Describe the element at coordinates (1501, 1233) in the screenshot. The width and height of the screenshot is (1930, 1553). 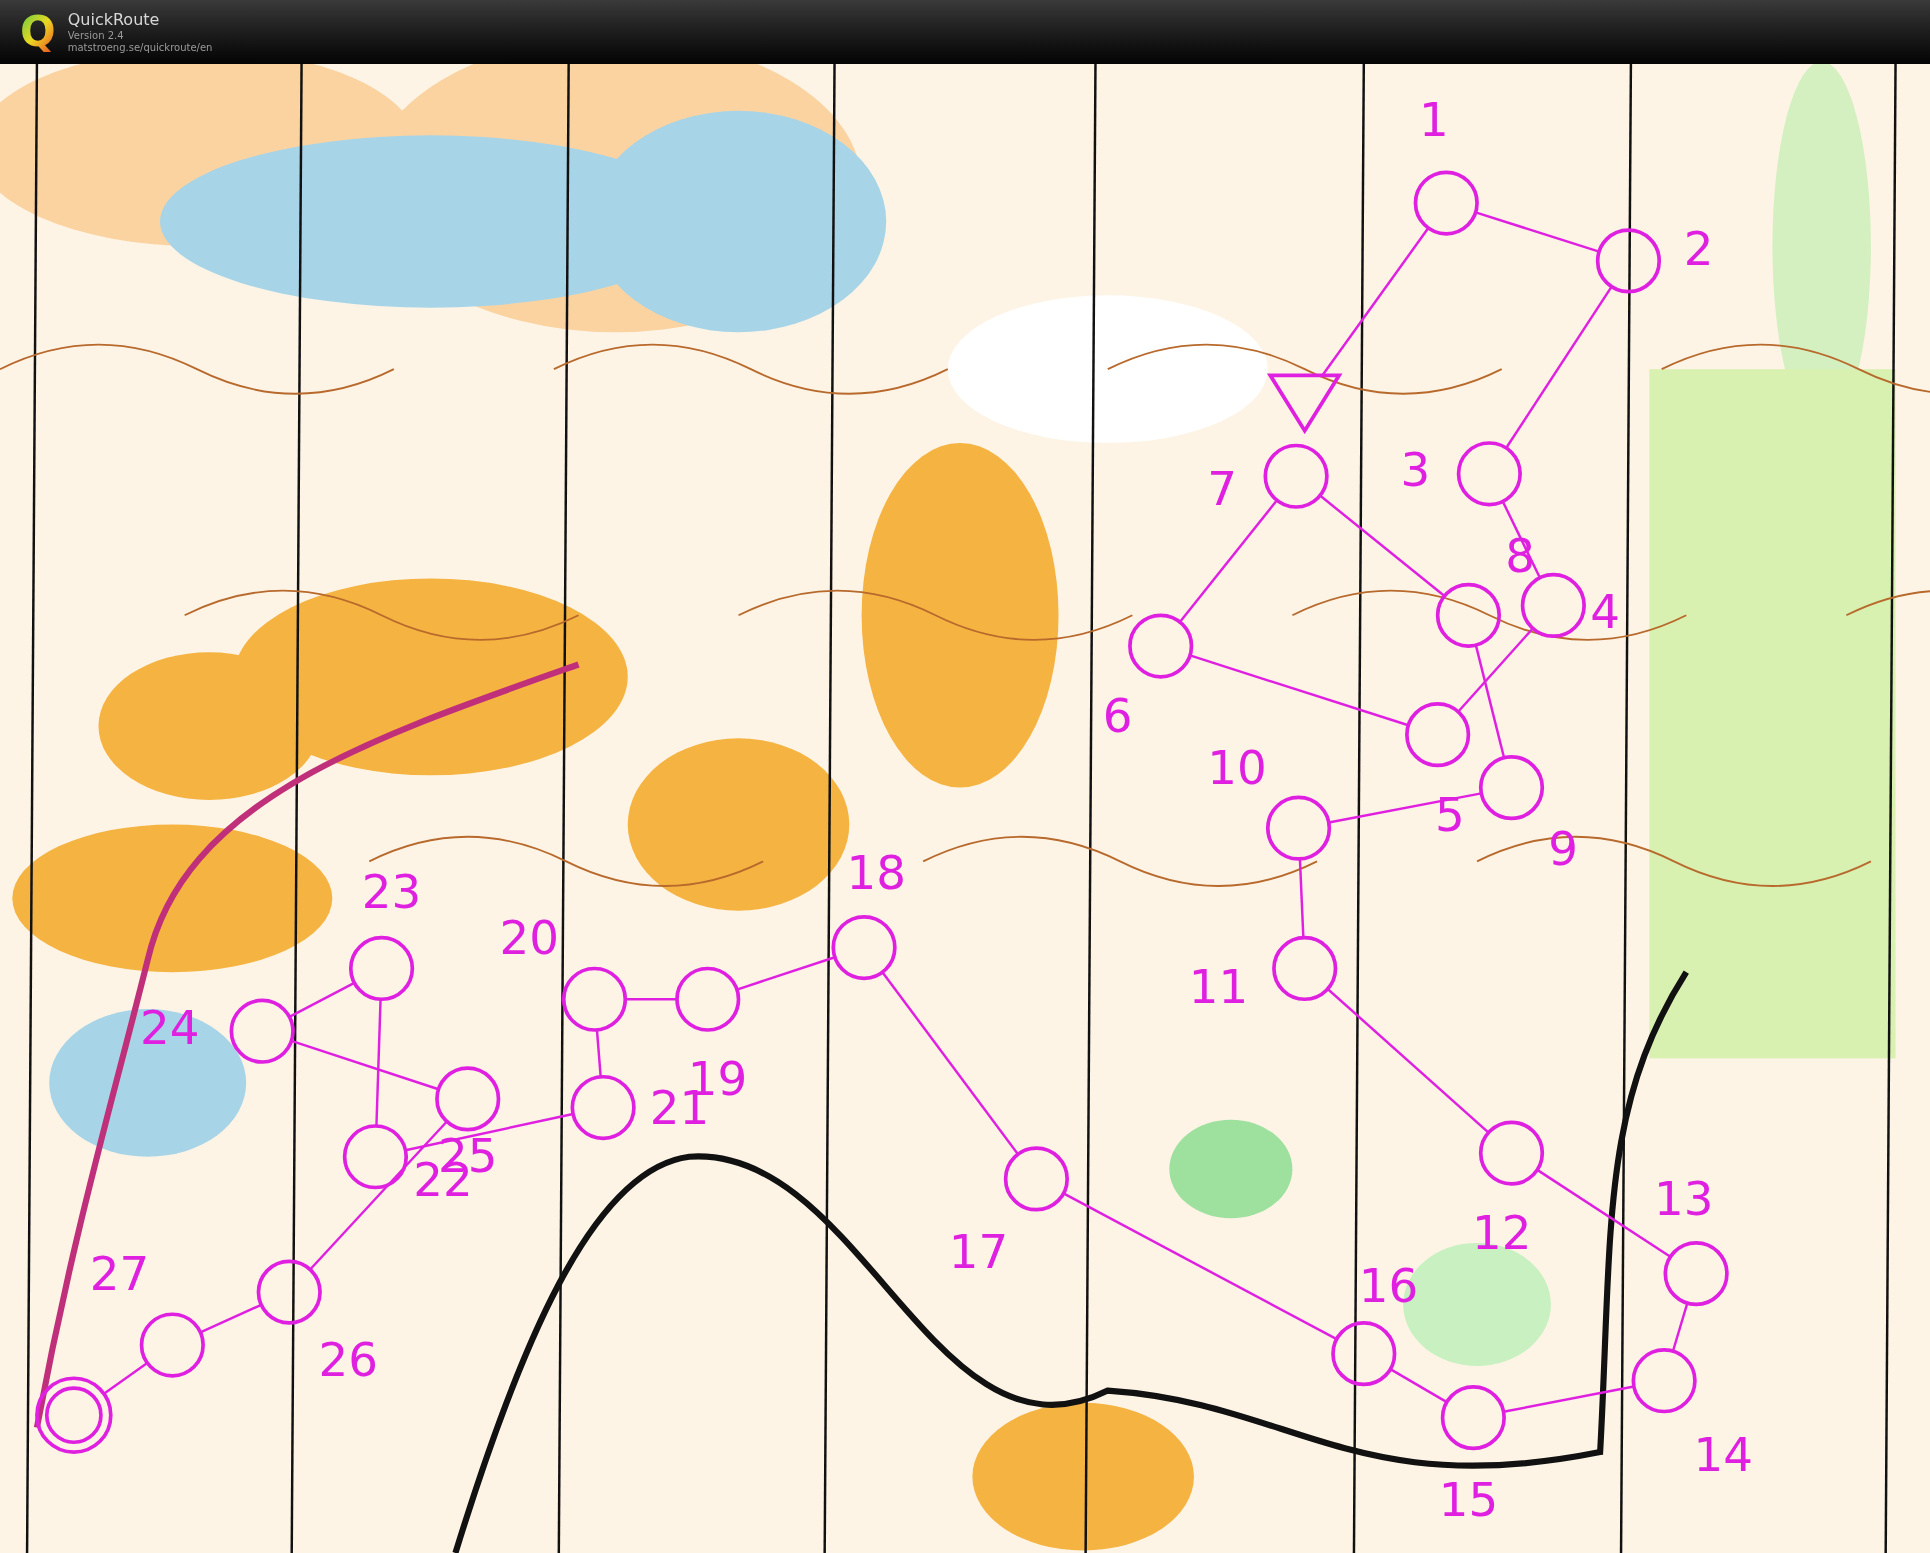
I see `control-number: 12` at that location.